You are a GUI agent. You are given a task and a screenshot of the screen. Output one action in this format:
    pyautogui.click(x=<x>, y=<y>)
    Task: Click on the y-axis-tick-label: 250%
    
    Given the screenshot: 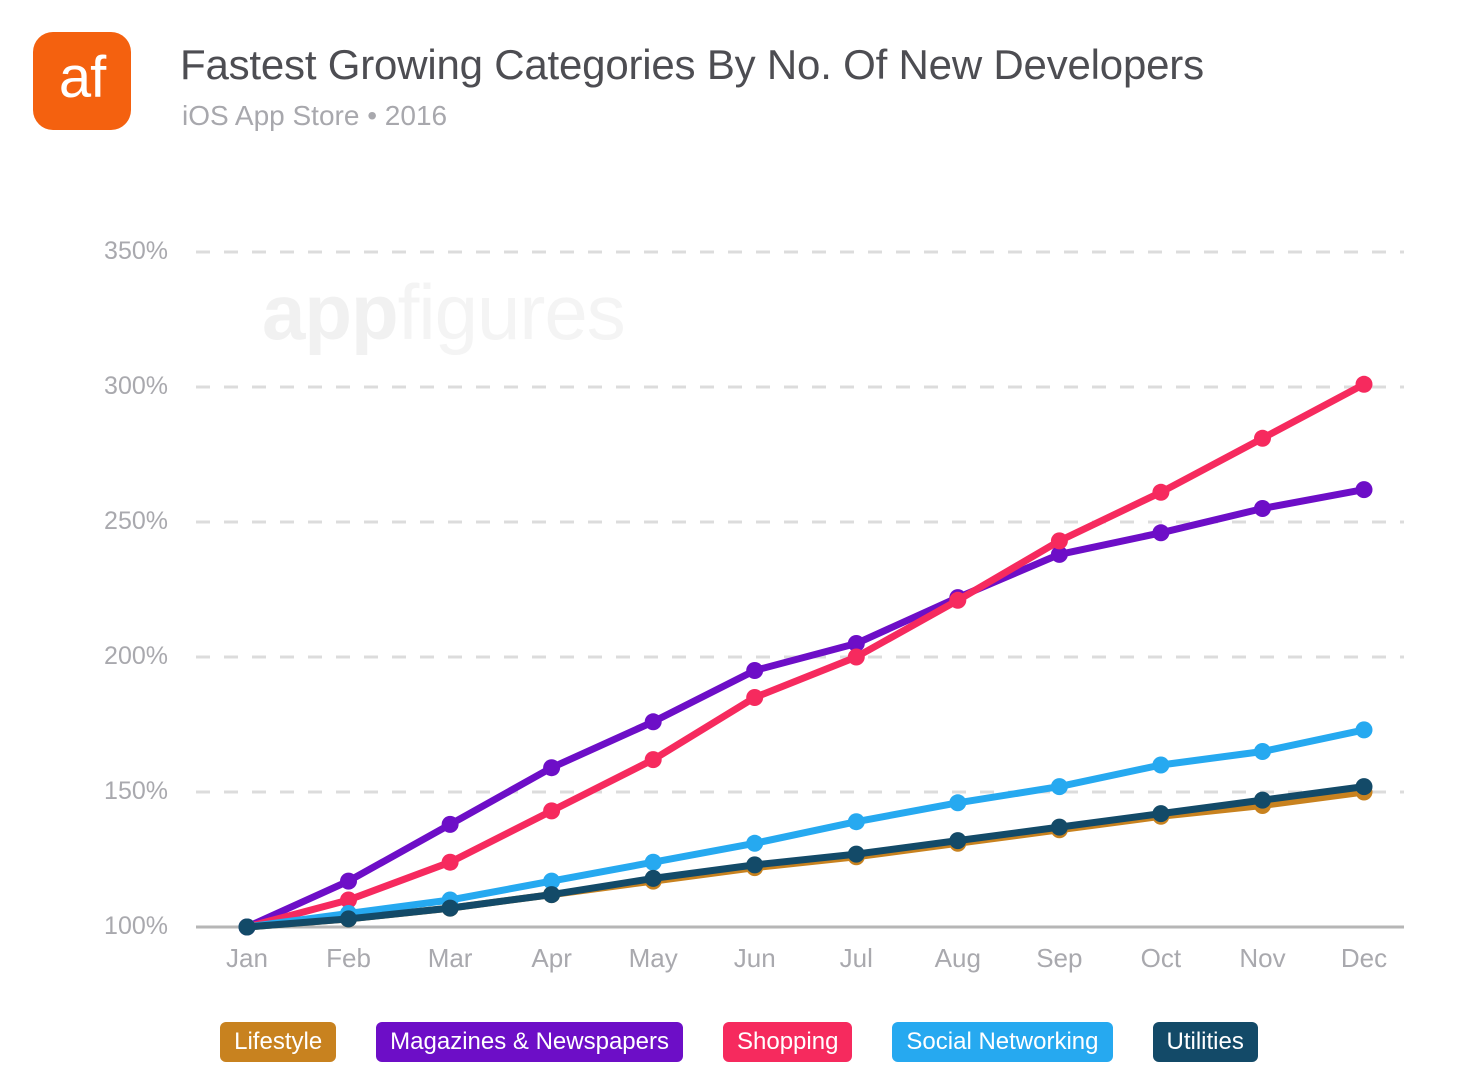 What is the action you would take?
    pyautogui.click(x=136, y=521)
    